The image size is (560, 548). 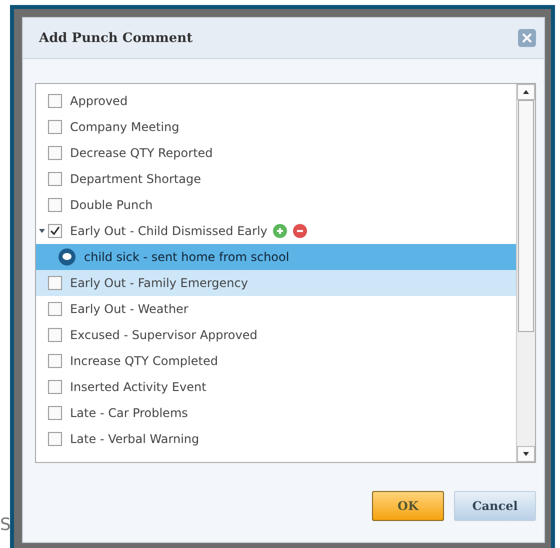 What do you see at coordinates (159, 283) in the screenshot?
I see `item-label: Early Out - Family Emergency` at bounding box center [159, 283].